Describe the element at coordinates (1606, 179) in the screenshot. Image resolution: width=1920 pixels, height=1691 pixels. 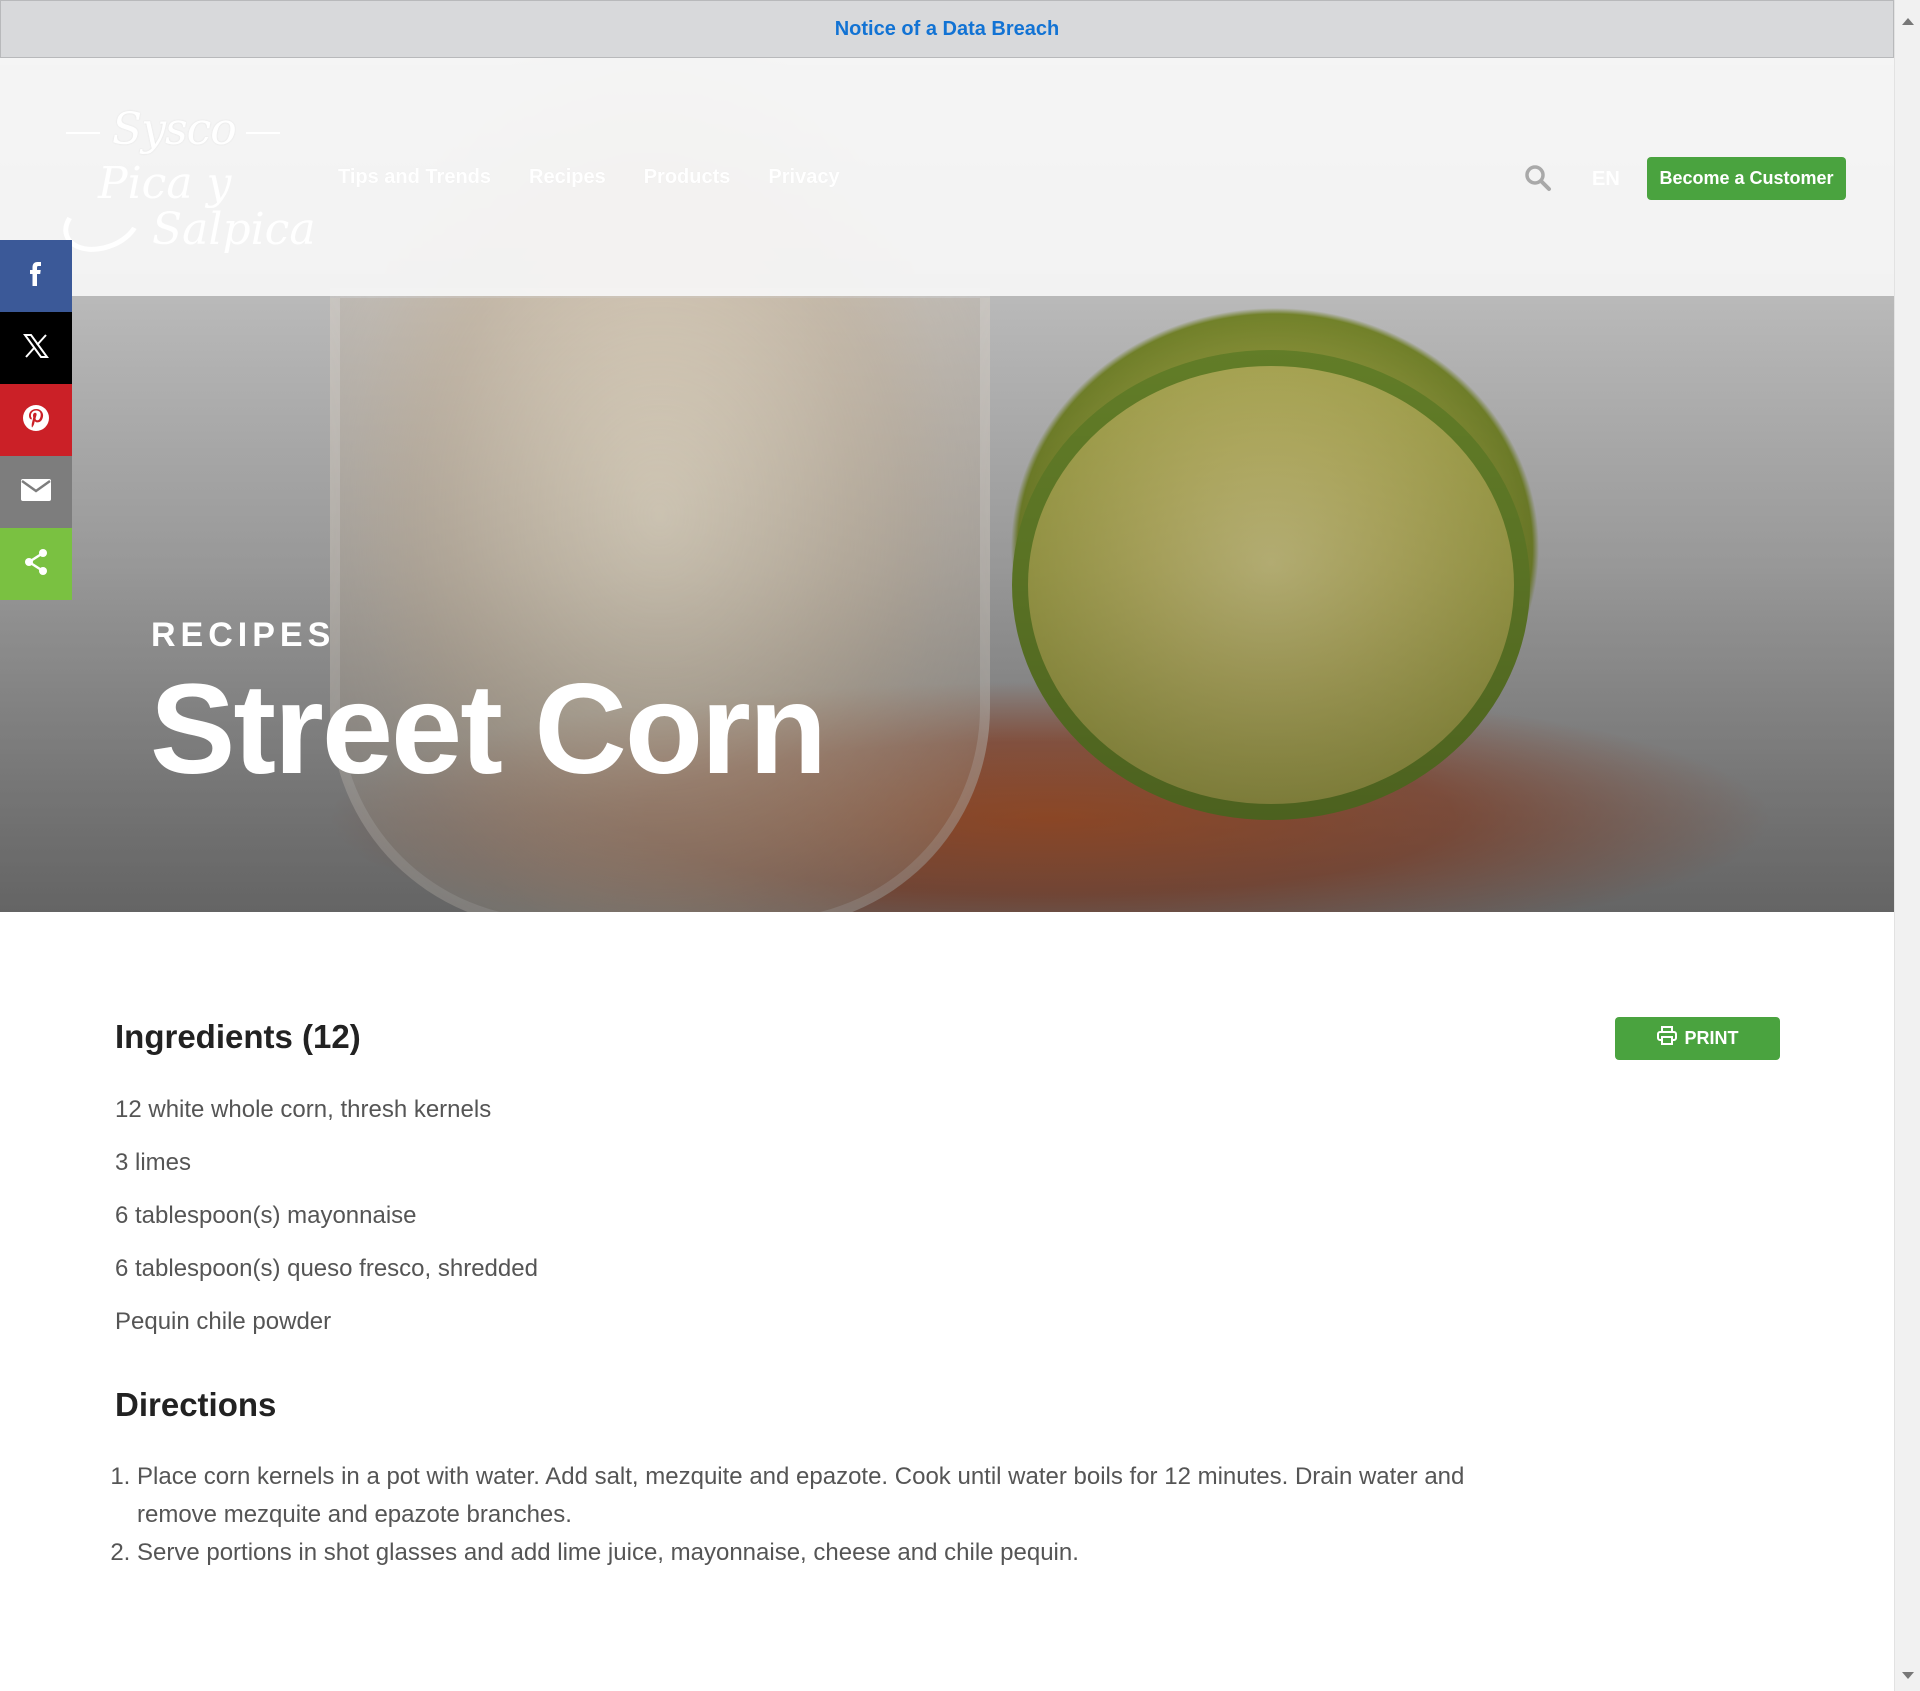
I see `language-selector: EN` at that location.